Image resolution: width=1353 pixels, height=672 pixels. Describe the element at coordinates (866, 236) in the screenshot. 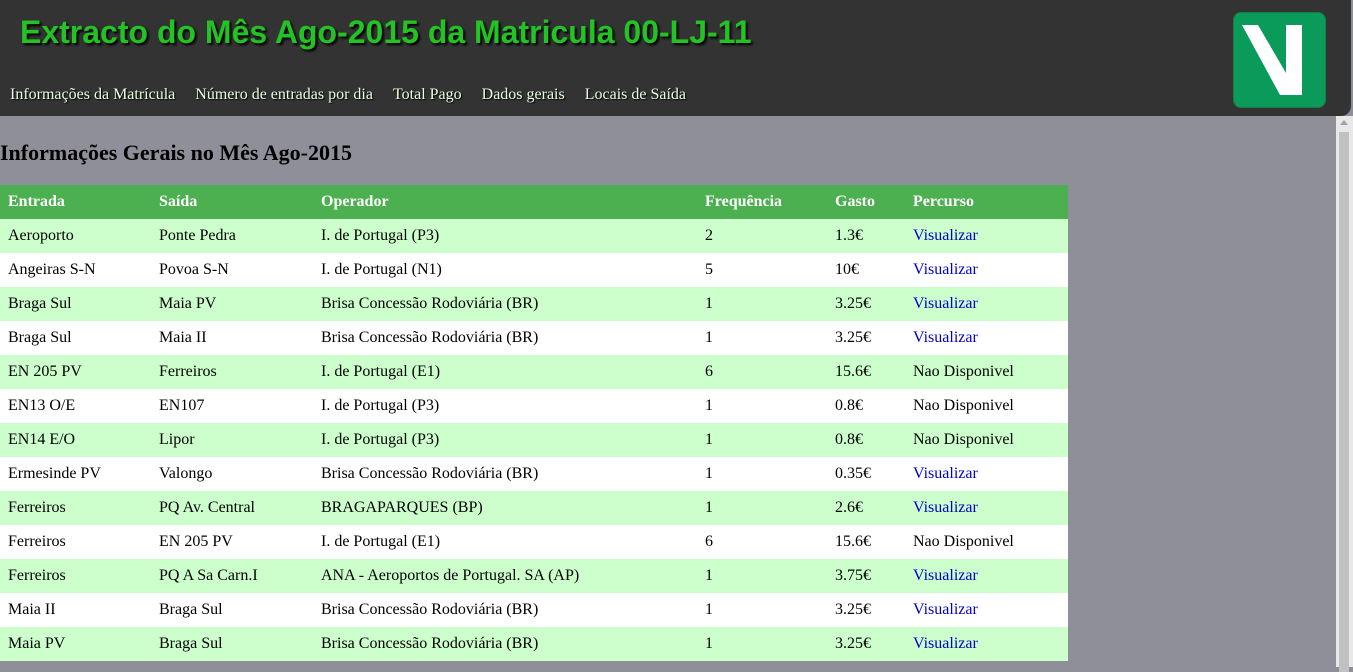

I see `cell-gasto: 1.3€` at that location.